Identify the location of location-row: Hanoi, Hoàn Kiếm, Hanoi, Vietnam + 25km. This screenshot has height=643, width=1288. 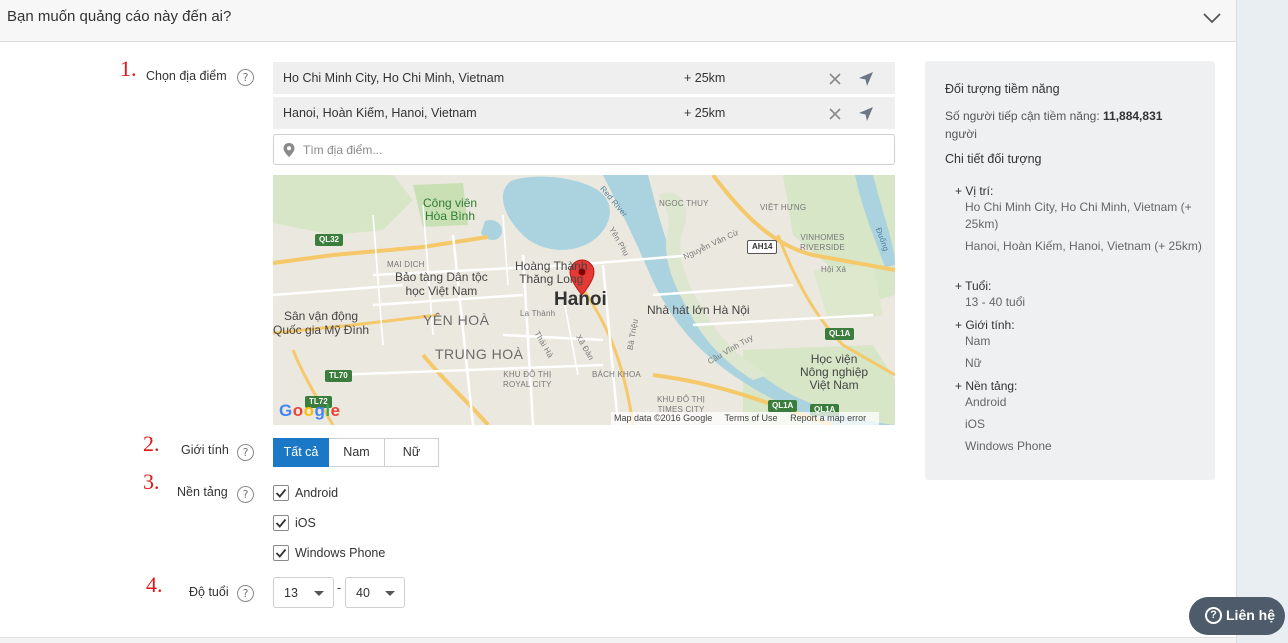
(584, 113).